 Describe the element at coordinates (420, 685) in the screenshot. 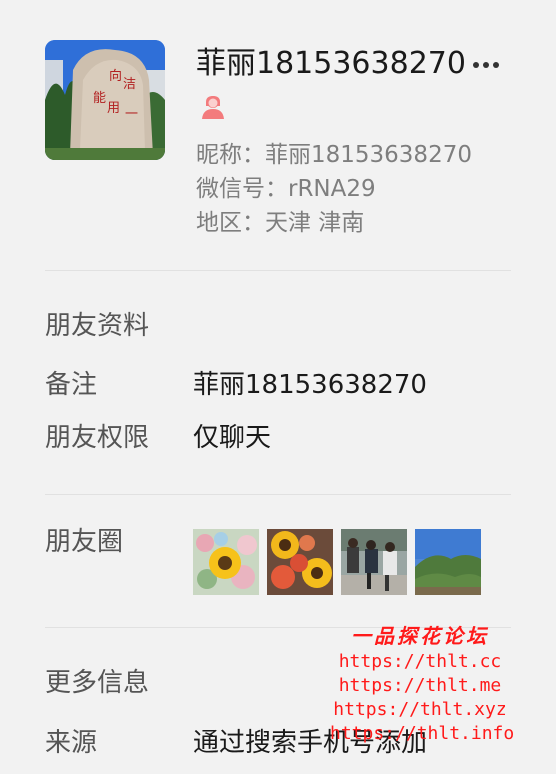

I see `watermark-url: https://thlt.me` at that location.